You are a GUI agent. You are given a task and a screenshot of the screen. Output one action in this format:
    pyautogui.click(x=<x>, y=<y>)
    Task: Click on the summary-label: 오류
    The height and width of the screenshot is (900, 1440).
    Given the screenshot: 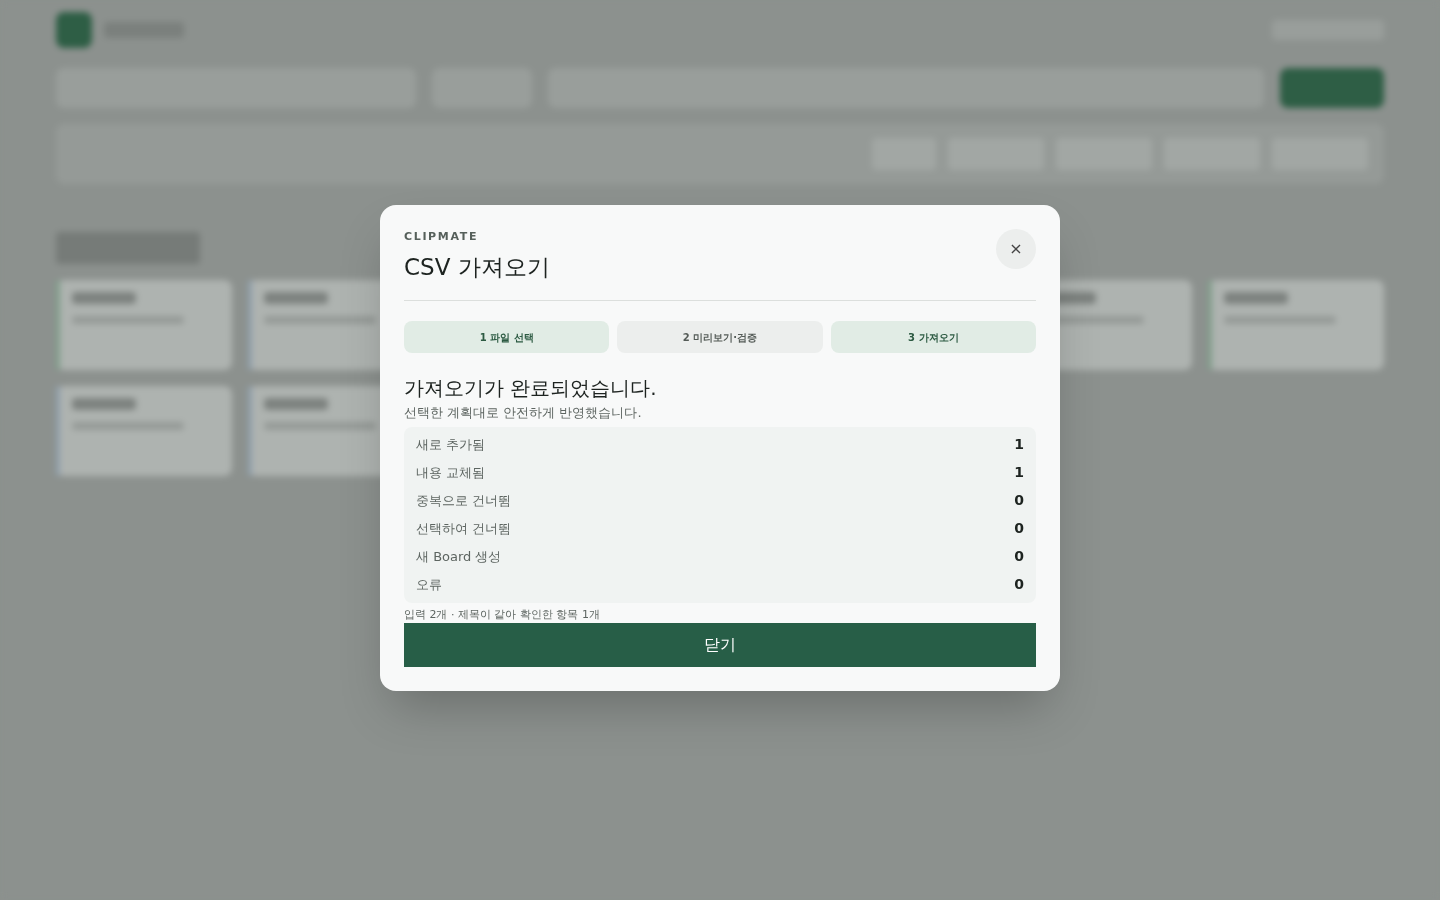 What is the action you would take?
    pyautogui.click(x=429, y=584)
    